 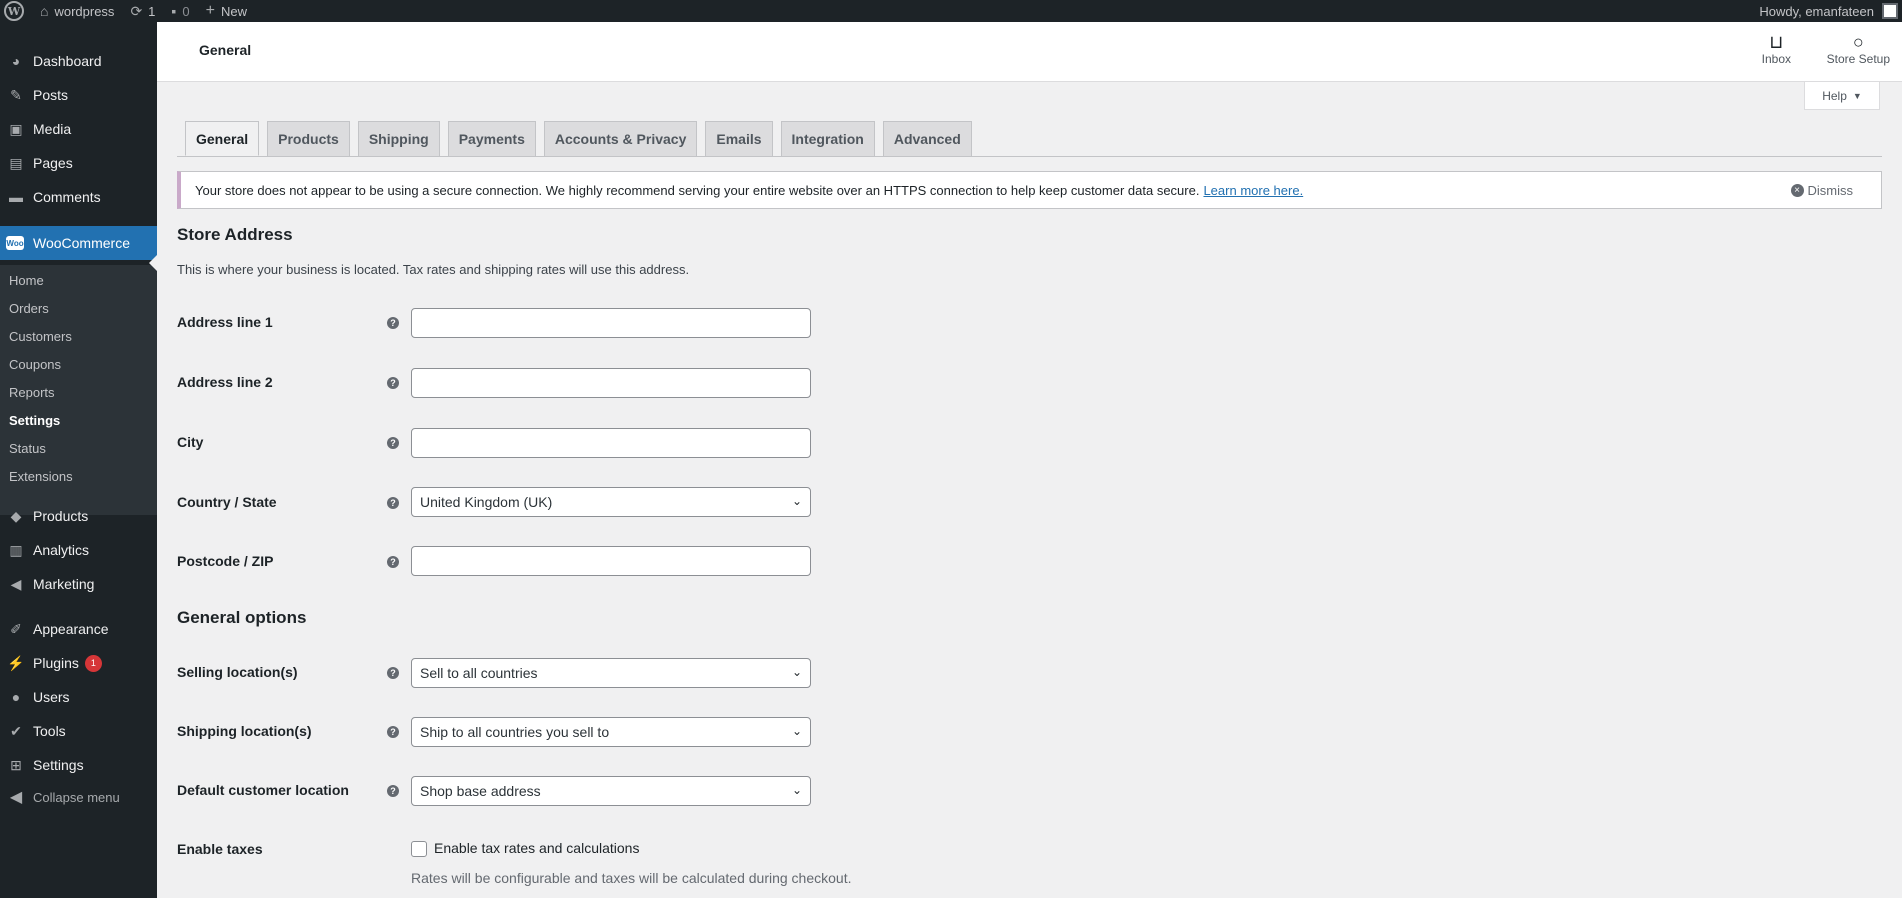 What do you see at coordinates (186, 11) in the screenshot?
I see `comments-count: 0` at bounding box center [186, 11].